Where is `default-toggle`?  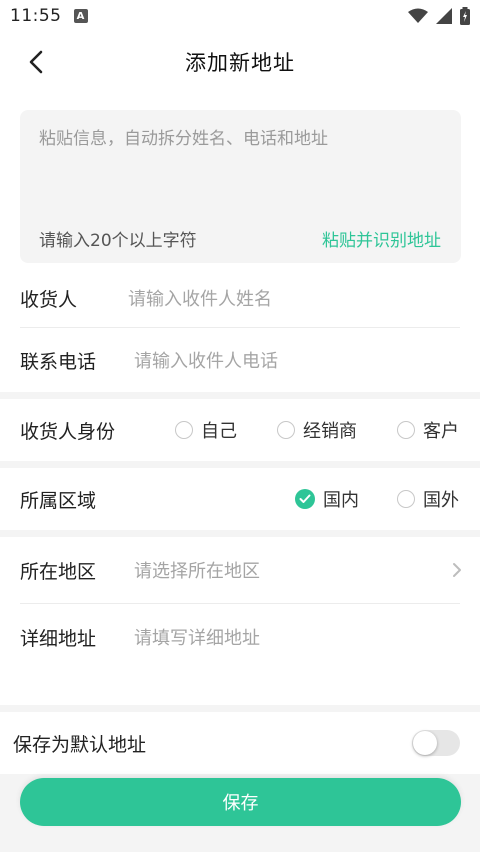
default-toggle is located at coordinates (436, 743).